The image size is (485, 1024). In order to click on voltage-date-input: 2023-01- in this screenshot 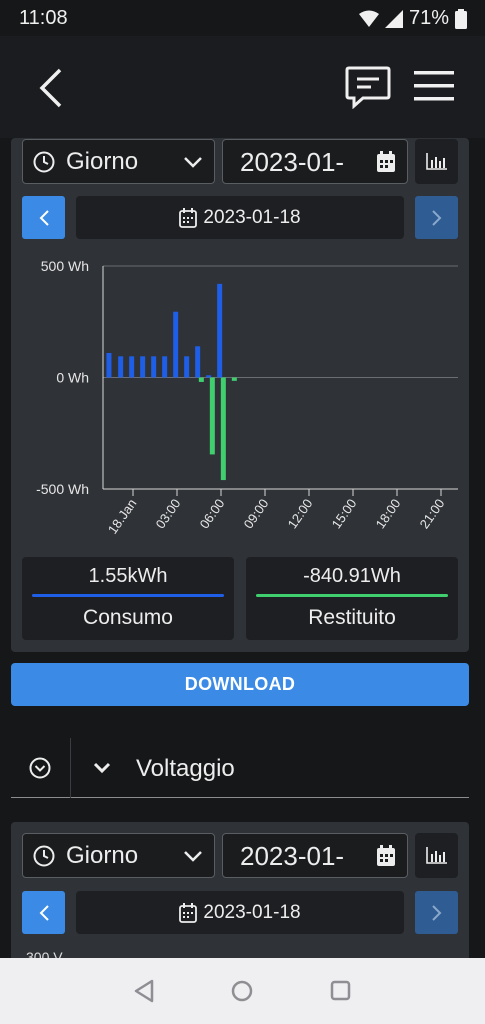, I will do `click(315, 855)`.